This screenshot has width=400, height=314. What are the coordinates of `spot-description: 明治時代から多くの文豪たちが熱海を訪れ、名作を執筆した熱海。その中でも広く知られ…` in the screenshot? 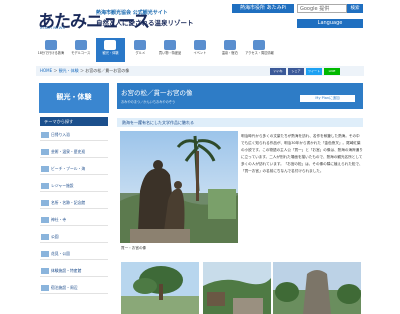 It's located at (302, 153).